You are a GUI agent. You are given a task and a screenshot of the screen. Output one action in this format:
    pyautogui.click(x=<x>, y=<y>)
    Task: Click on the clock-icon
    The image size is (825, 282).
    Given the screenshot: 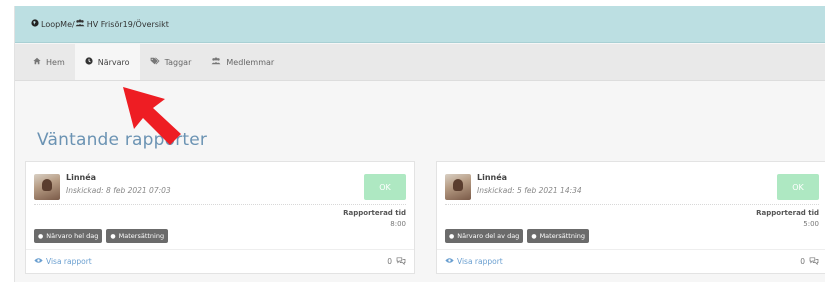 What is the action you would take?
    pyautogui.click(x=89, y=62)
    